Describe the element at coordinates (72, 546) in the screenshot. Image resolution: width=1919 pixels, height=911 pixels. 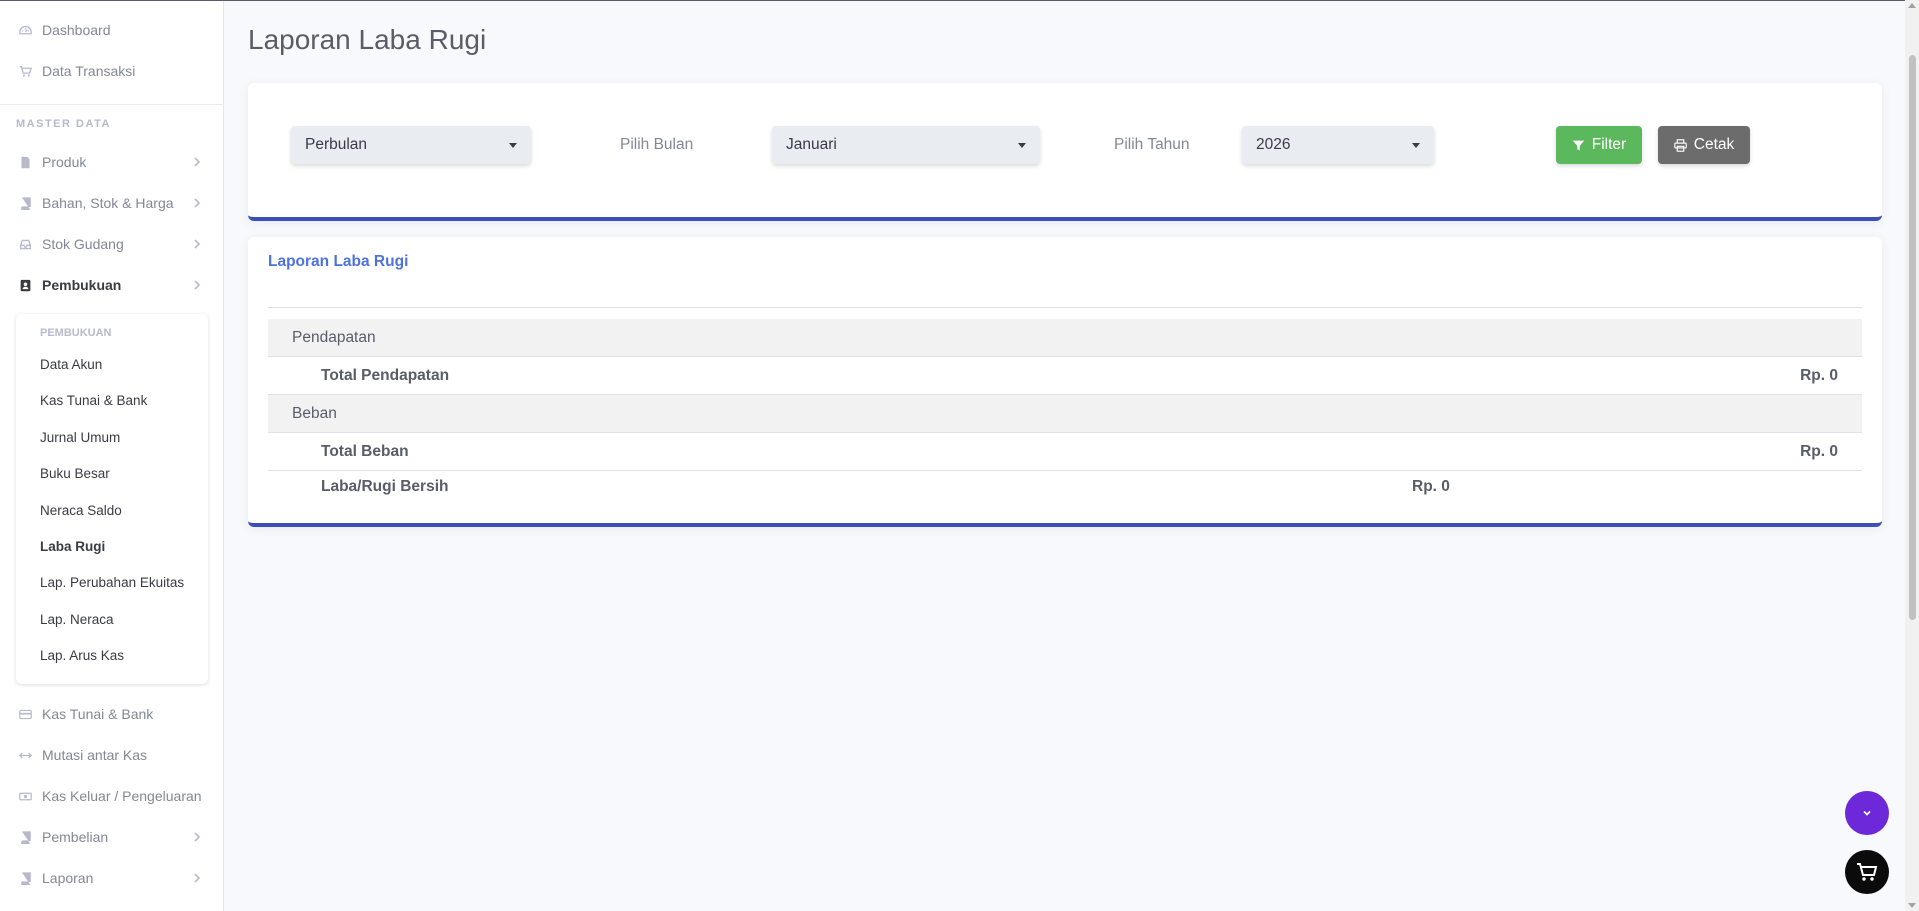
I see `submenu-item-laba-rugi: Laba Rugi` at that location.